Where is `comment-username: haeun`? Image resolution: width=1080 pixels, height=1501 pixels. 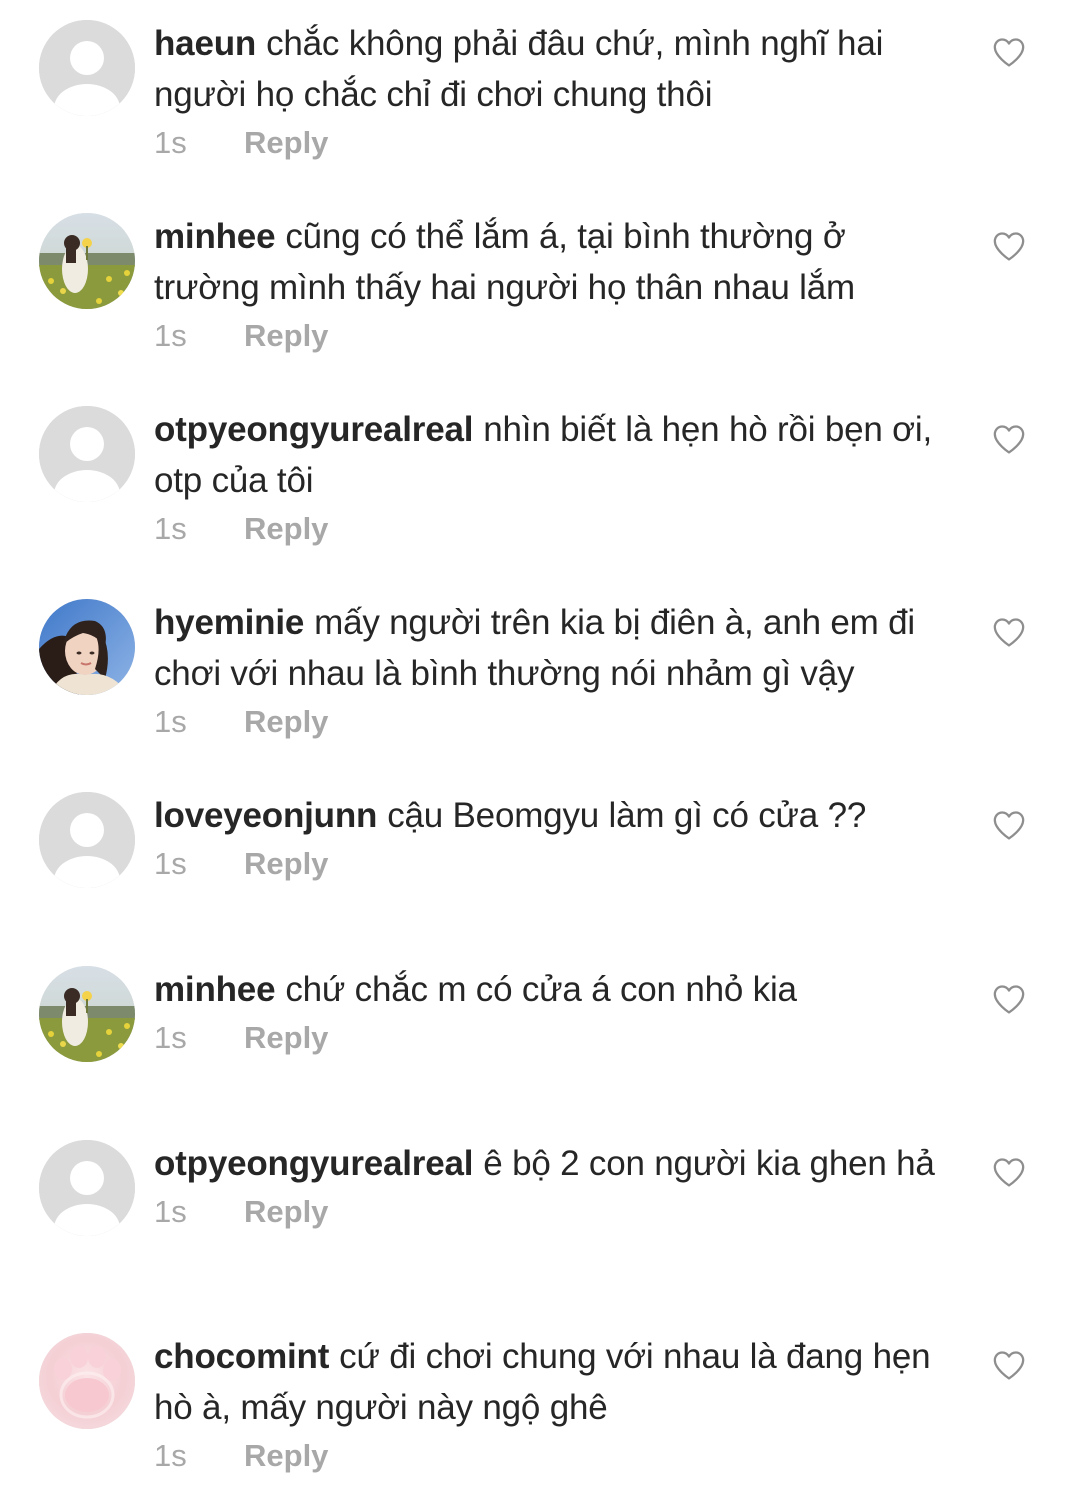 comment-username: haeun is located at coordinates (205, 43).